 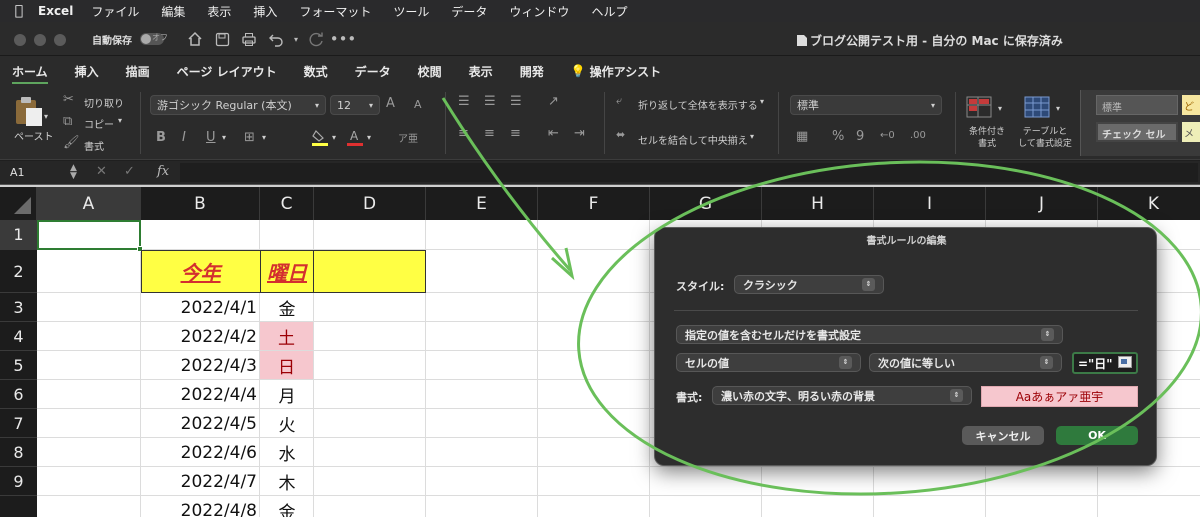 I want to click on wrap-text-label: 折り返して全体を表示する, so click(x=698, y=104).